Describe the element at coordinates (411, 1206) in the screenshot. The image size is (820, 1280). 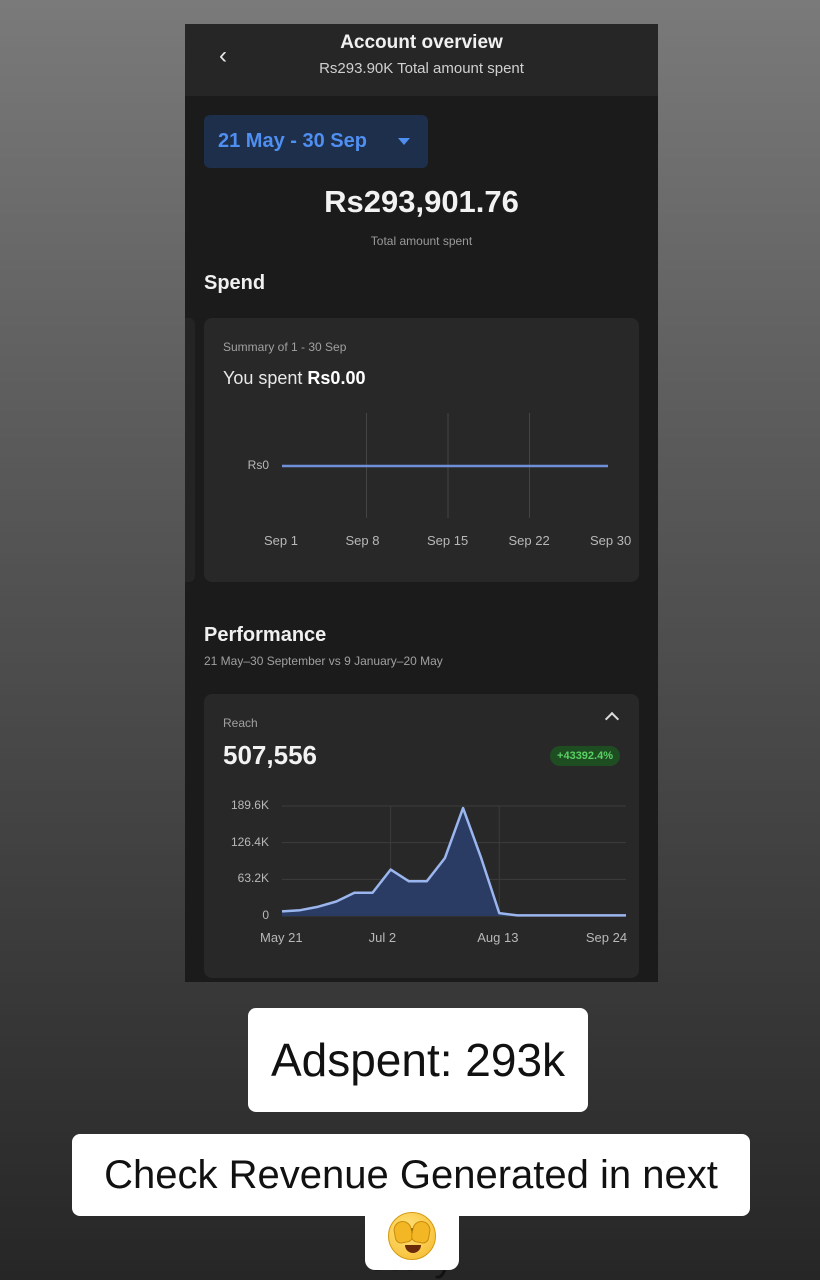
I see `next-story-caption: Check Revenue Generated in next story` at that location.